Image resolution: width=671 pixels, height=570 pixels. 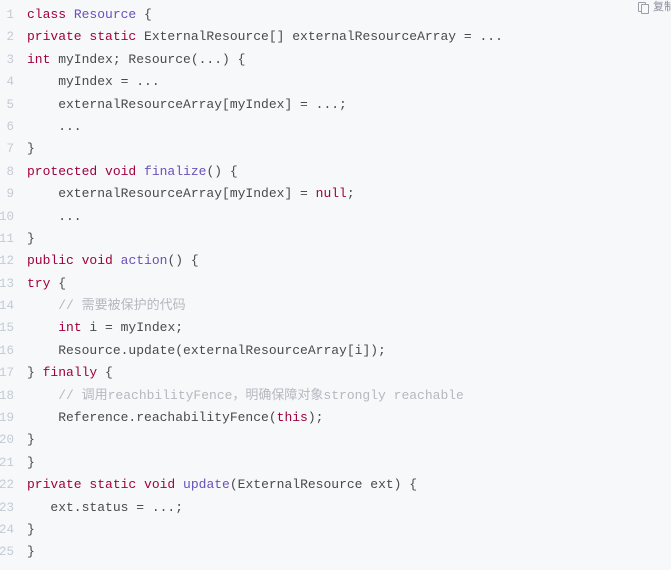 I want to click on code-line: 17} finally {, so click(x=335, y=373).